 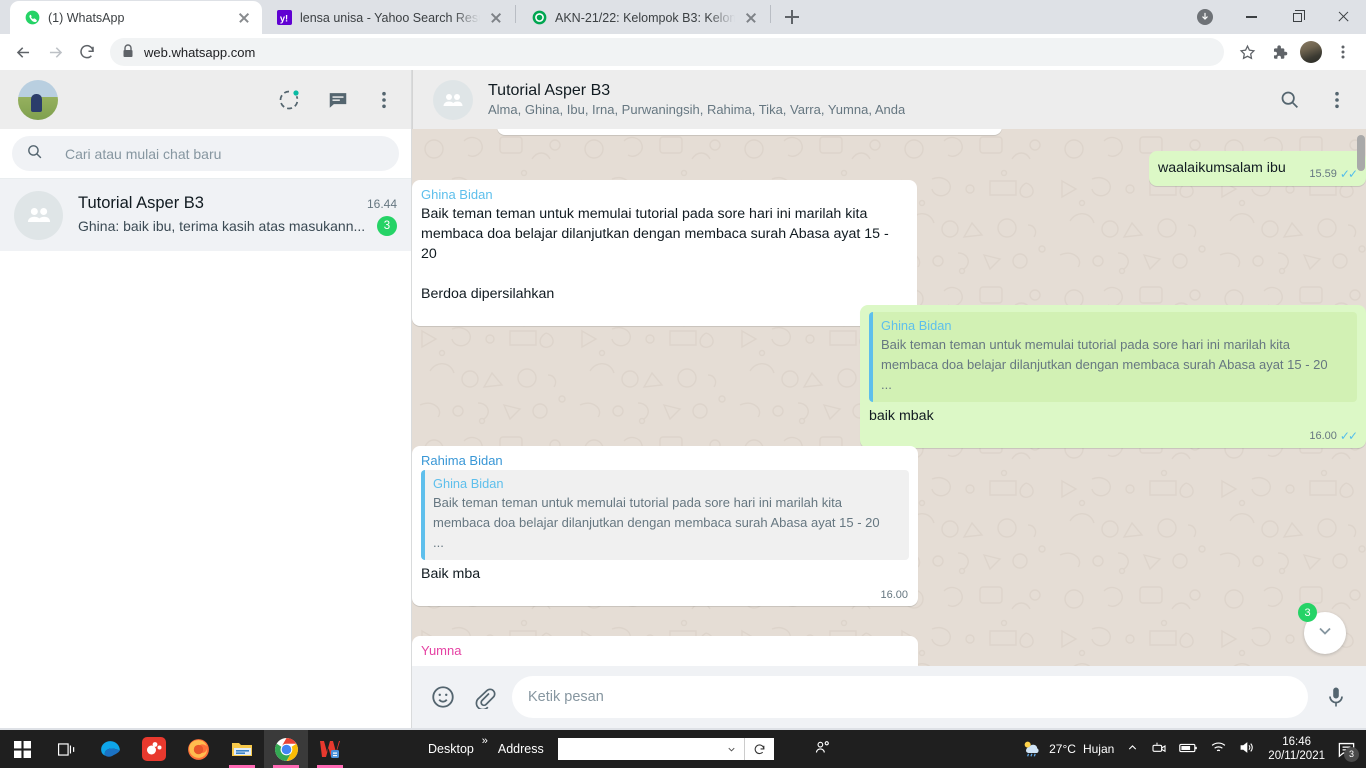 What do you see at coordinates (1031, 749) in the screenshot?
I see `rain-cloud-icon` at bounding box center [1031, 749].